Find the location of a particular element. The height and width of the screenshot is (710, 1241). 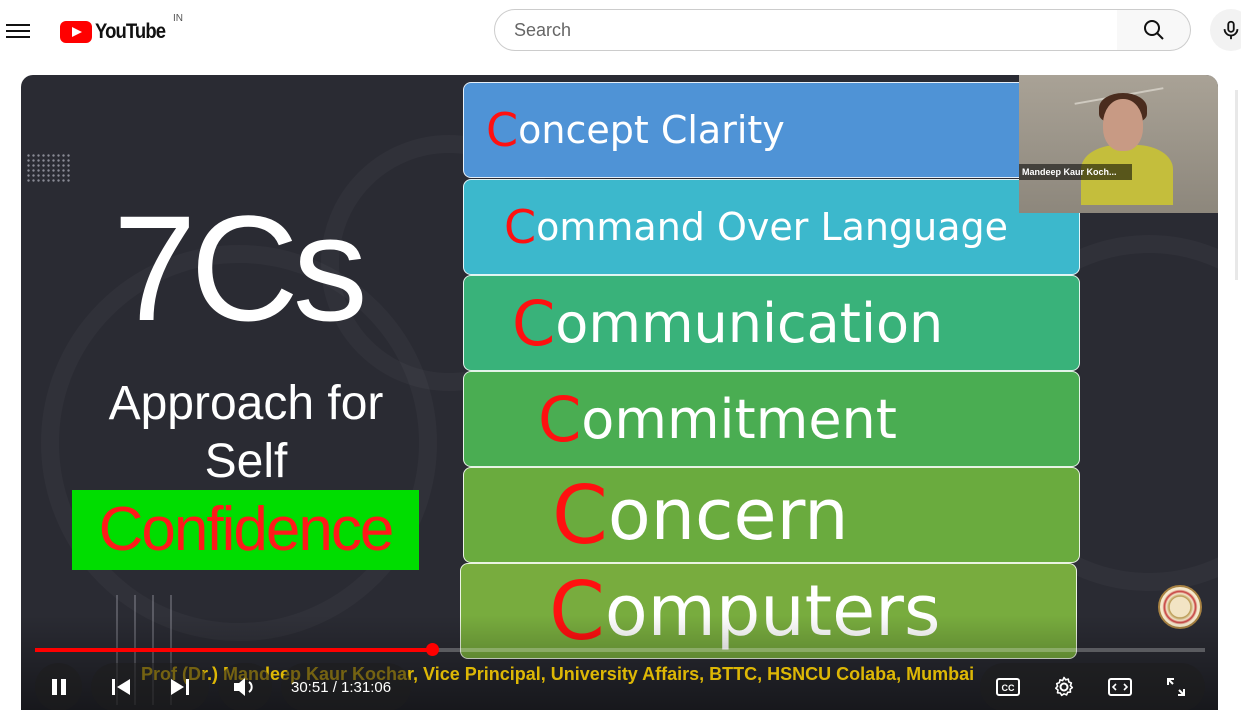

item-text: oncept Clarity is located at coordinates (651, 130).